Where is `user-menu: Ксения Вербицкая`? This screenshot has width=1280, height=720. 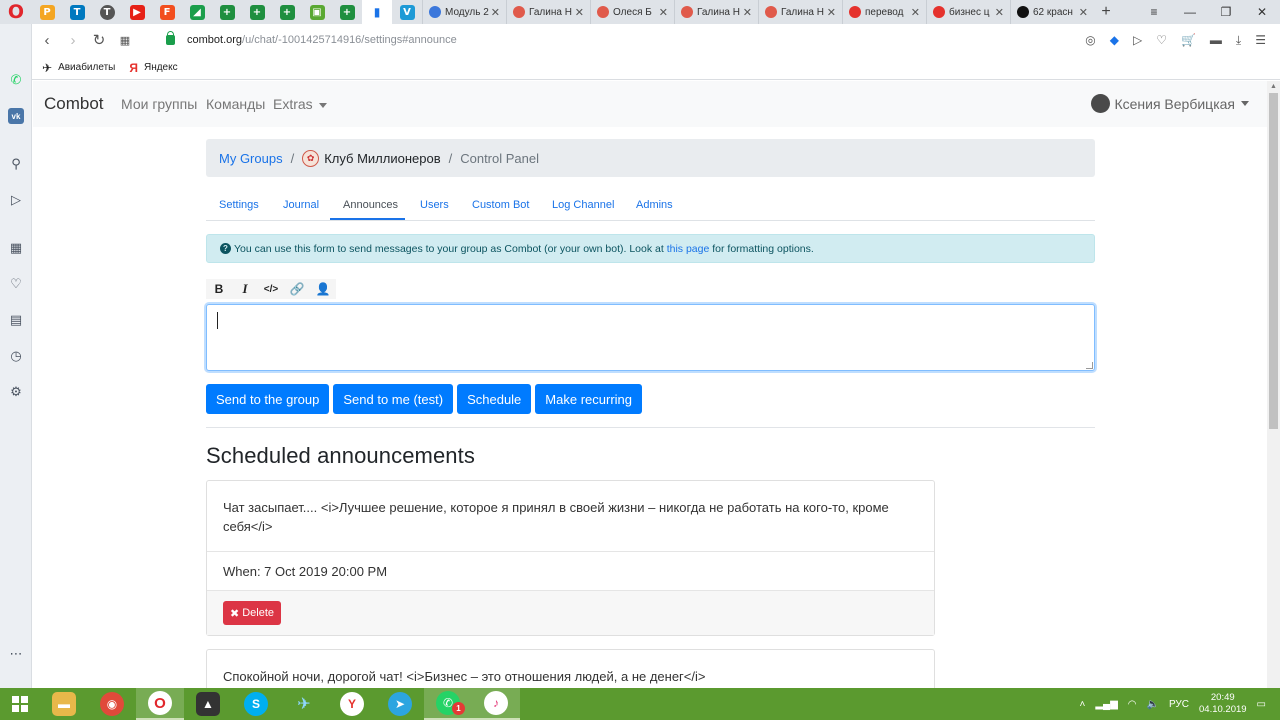 user-menu: Ксения Вербицкая is located at coordinates (1170, 103).